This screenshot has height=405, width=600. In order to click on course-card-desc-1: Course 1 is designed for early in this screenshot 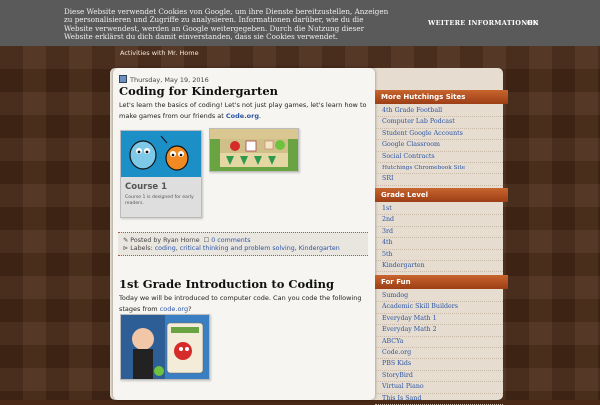, I will do `click(159, 197)`.